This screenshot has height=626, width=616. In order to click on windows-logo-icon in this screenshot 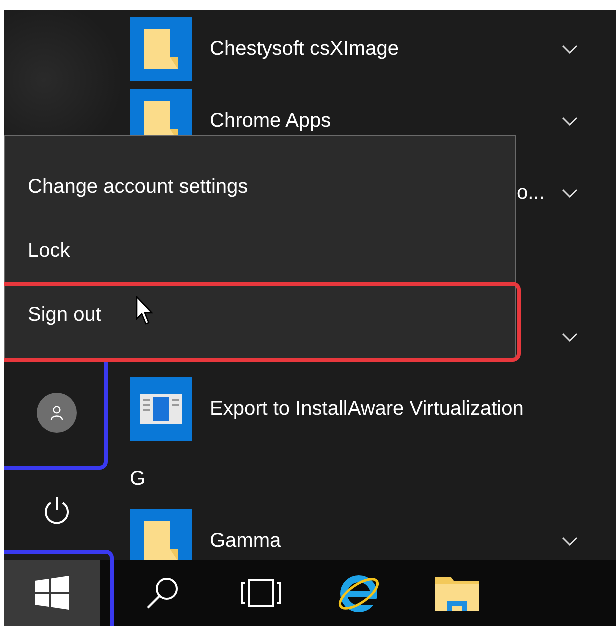, I will do `click(52, 593)`.